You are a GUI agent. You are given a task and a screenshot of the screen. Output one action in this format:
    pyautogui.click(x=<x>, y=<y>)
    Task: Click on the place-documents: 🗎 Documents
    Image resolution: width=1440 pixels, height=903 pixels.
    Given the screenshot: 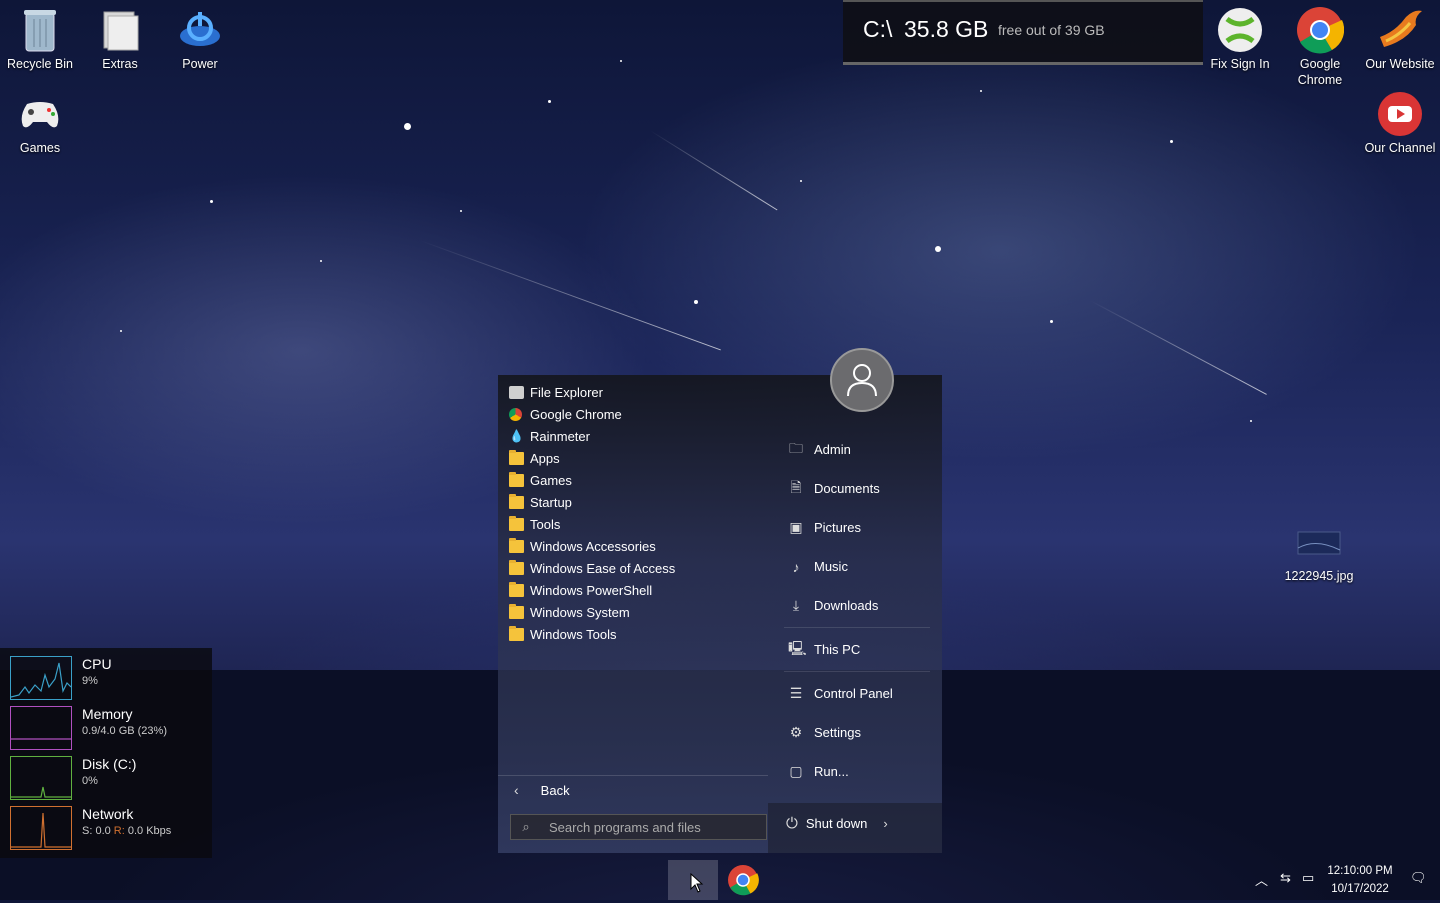 What is the action you would take?
    pyautogui.click(x=855, y=488)
    